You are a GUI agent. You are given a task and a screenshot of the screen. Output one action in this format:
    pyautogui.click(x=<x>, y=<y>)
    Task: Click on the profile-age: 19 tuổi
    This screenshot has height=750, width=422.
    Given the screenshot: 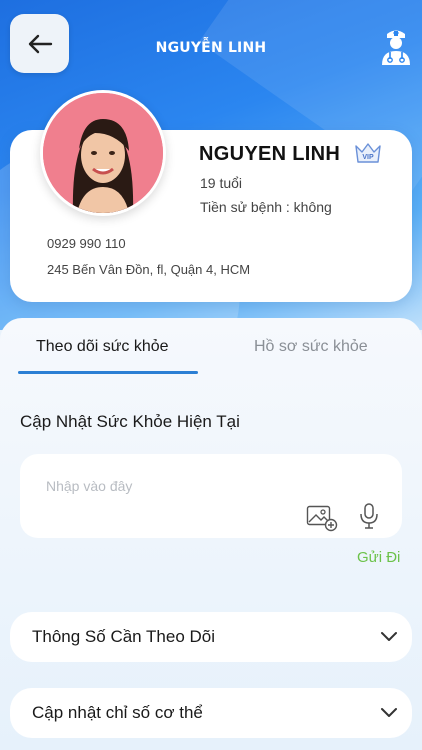 What is the action you would take?
    pyautogui.click(x=221, y=183)
    